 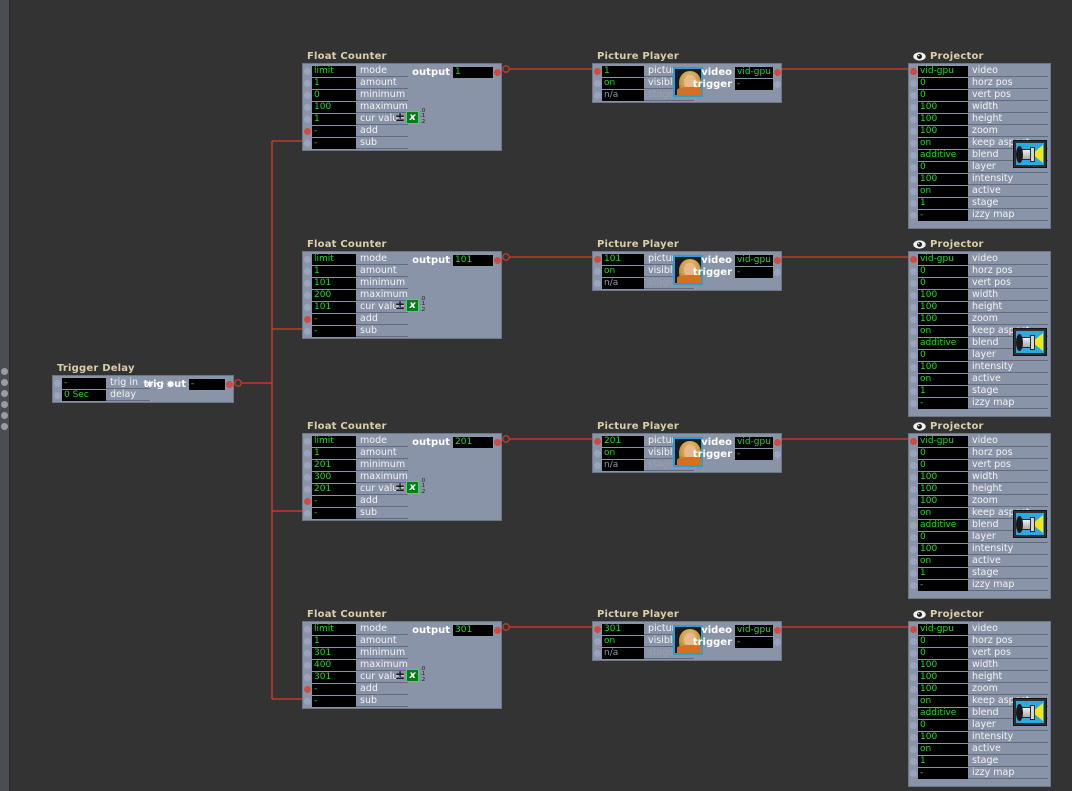 What do you see at coordinates (5, 395) in the screenshot?
I see `left-edge-strip` at bounding box center [5, 395].